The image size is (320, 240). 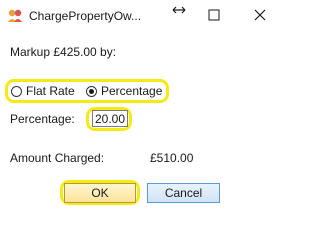 I want to click on flat-rate-radio: Flat Rate, so click(x=43, y=91).